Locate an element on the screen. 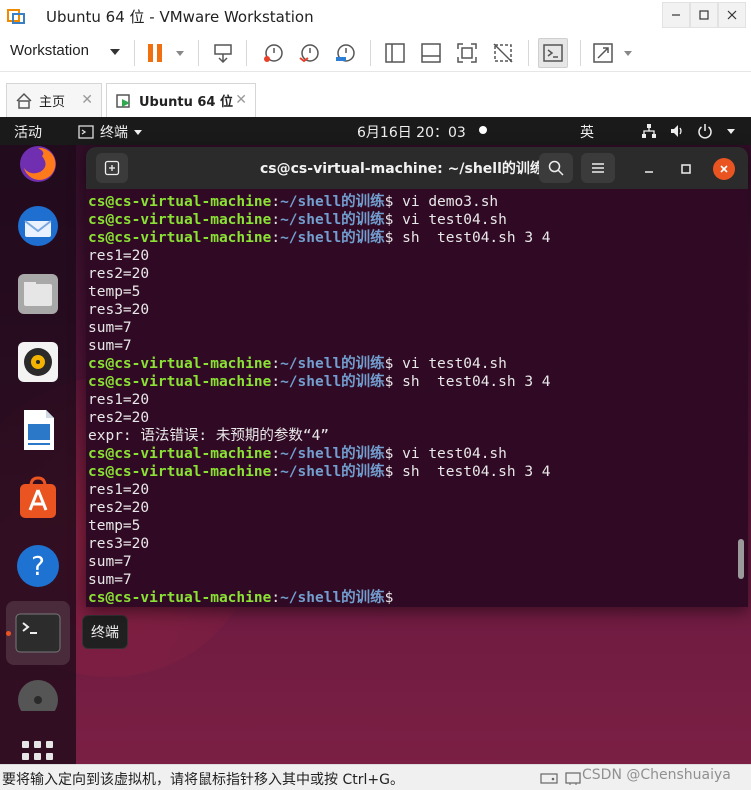  tab-ubuntu-vm: Ubuntu 64 位 ✕ is located at coordinates (181, 100).